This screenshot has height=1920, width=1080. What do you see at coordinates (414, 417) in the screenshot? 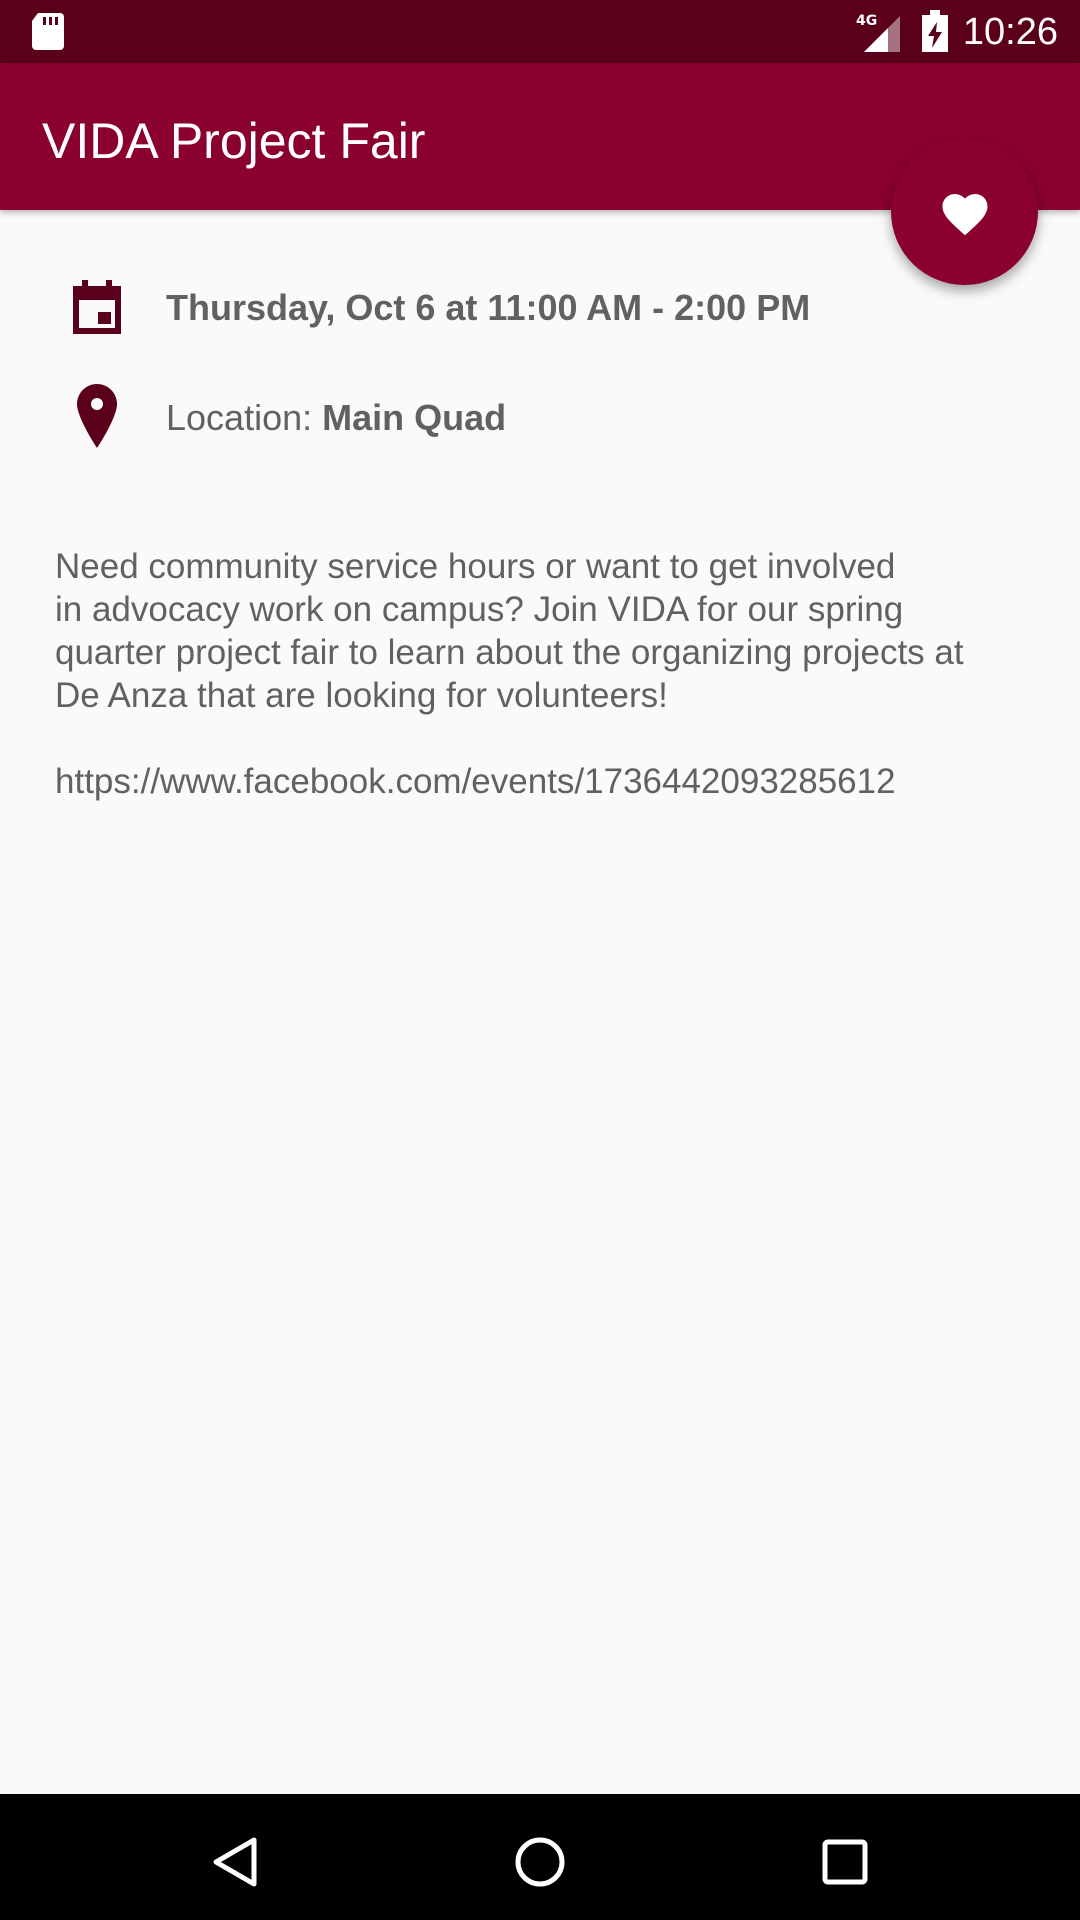
I see `location-value: Main Quad` at bounding box center [414, 417].